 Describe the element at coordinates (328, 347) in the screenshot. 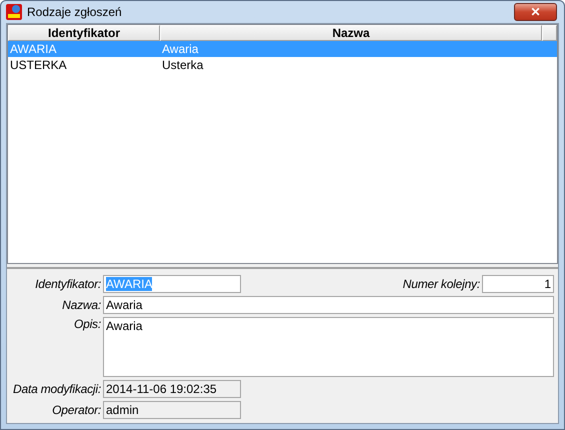

I see `text-area: Awaria` at that location.